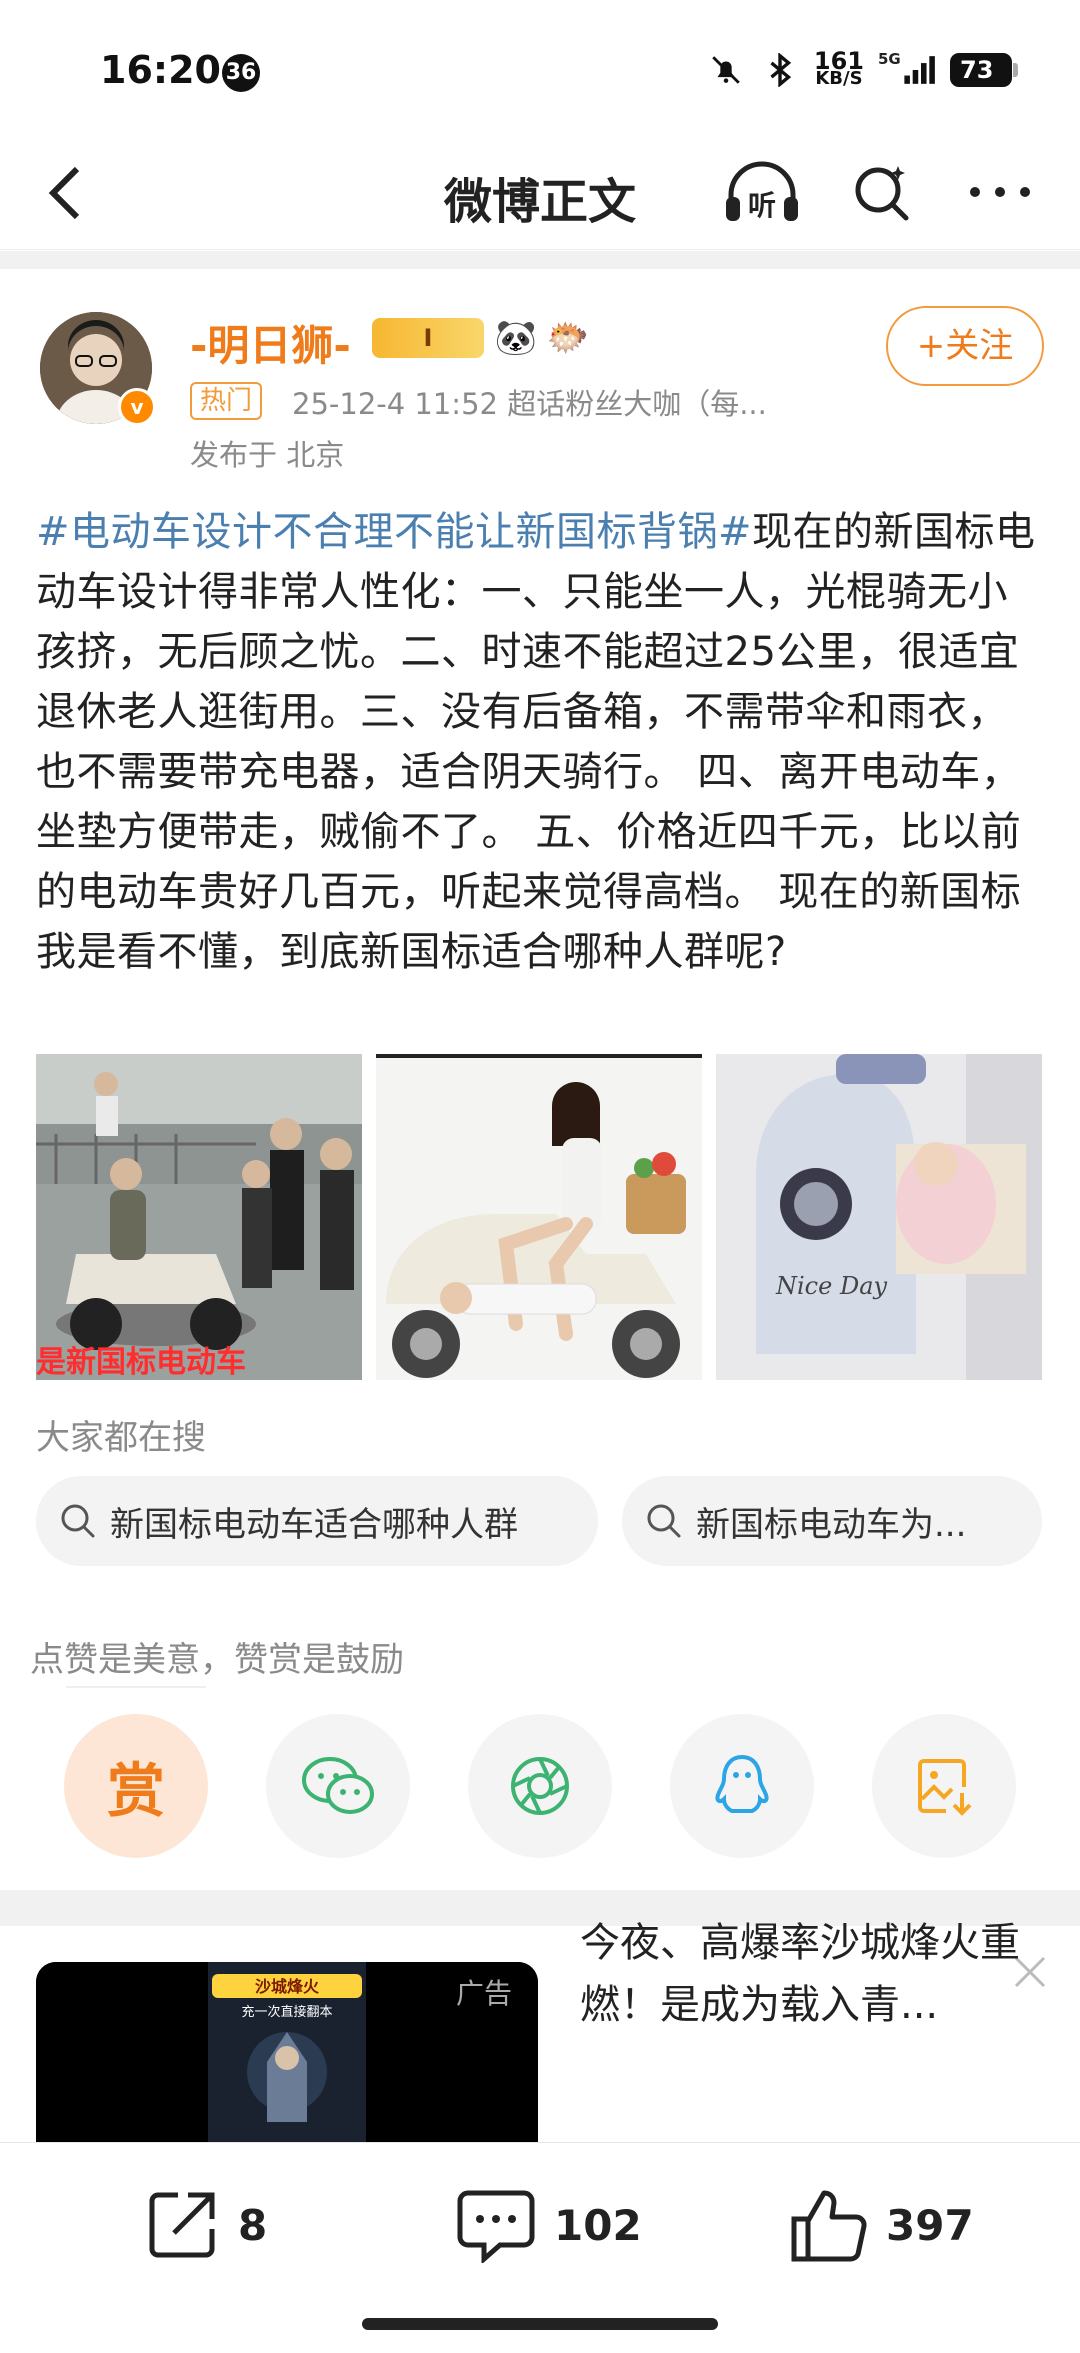  I want to click on divider, so click(136, 1687).